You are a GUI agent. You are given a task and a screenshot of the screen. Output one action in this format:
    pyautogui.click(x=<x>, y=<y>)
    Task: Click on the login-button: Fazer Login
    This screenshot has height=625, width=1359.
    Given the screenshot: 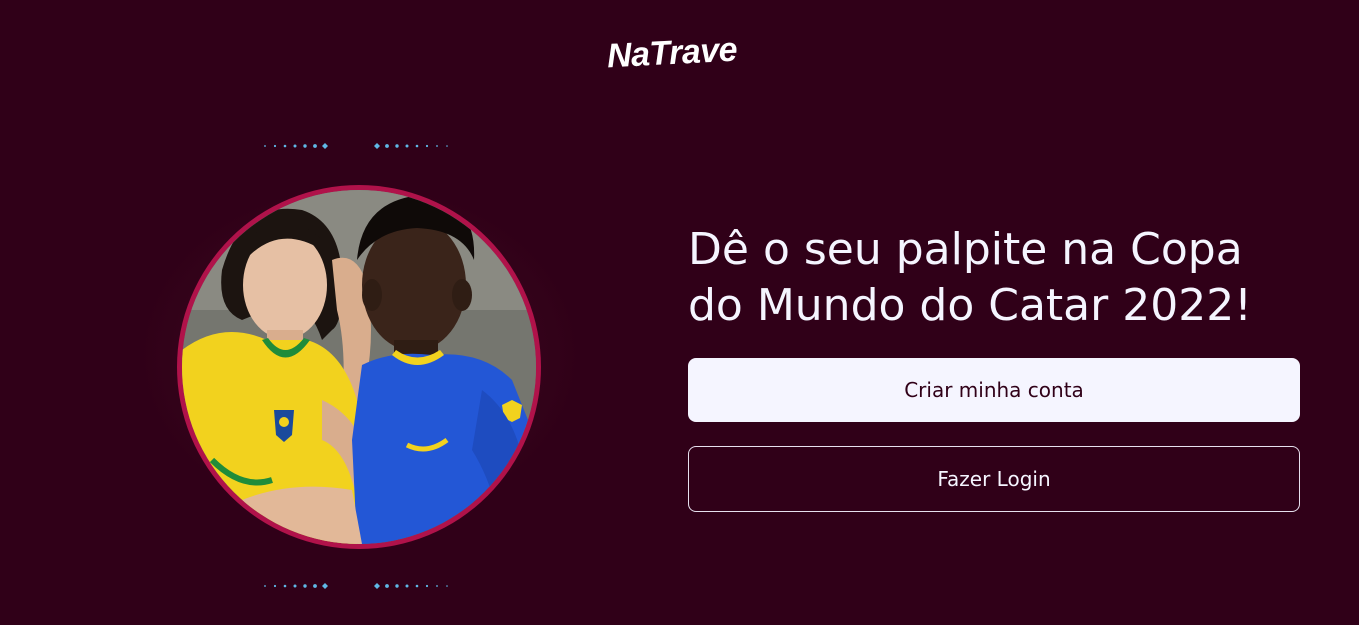 What is the action you would take?
    pyautogui.click(x=994, y=479)
    